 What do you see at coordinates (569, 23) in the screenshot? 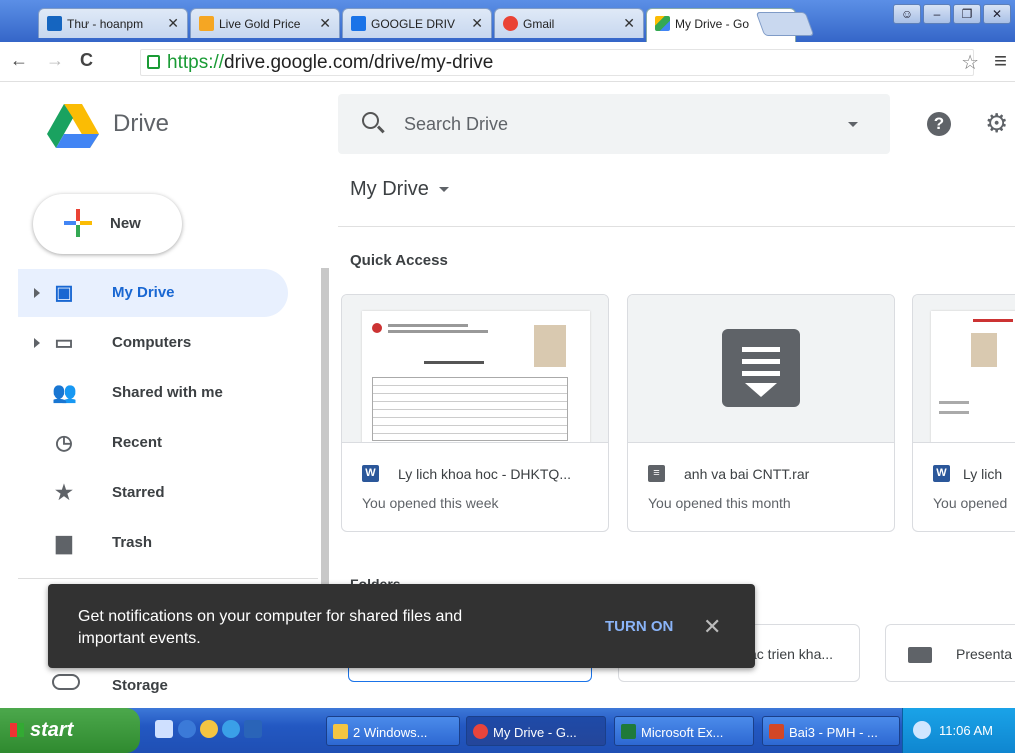
I see `browser-tab: Gmail ✕` at bounding box center [569, 23].